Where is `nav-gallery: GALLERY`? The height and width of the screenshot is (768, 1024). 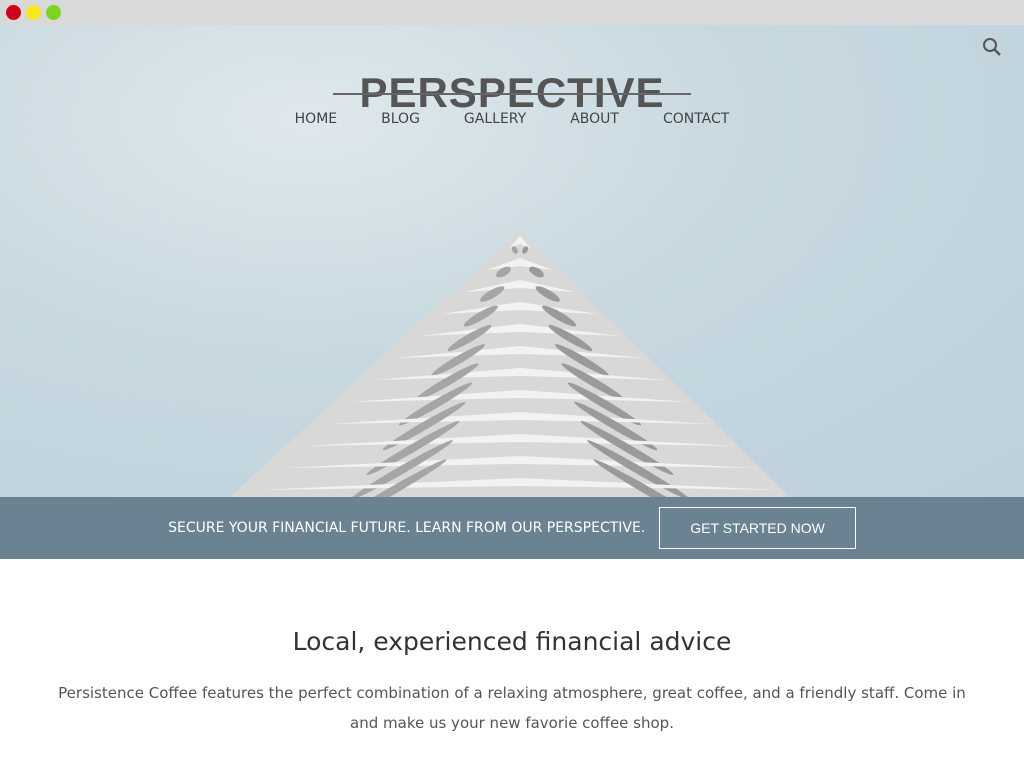
nav-gallery: GALLERY is located at coordinates (495, 119).